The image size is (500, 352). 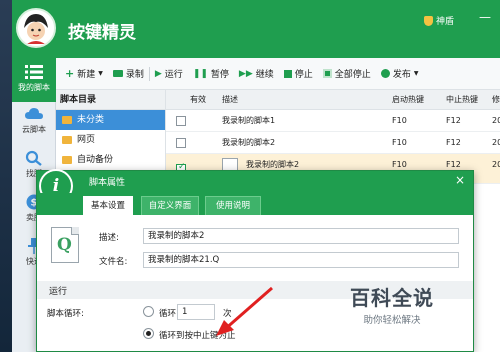 What do you see at coordinates (255, 182) in the screenshot?
I see `dialog-title-bar: 脚本属性 ×` at bounding box center [255, 182].